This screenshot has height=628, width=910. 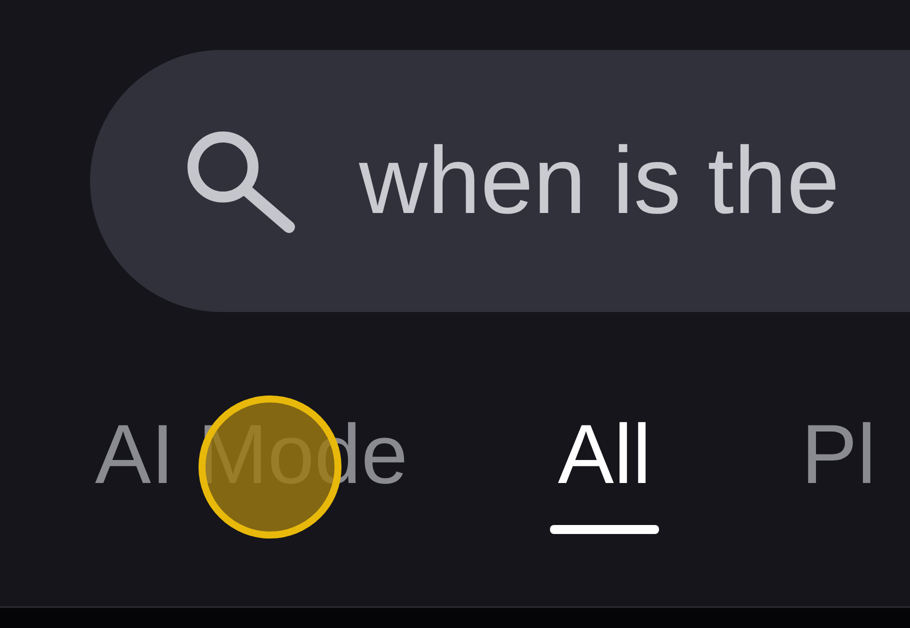 I want to click on search-icon, so click(x=241, y=181).